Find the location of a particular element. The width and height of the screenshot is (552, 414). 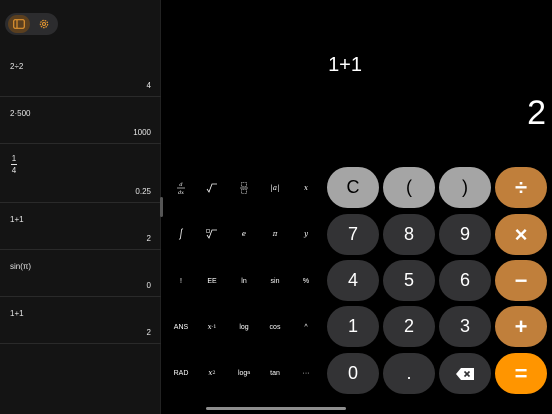

cos-label: cos is located at coordinates (275, 327).